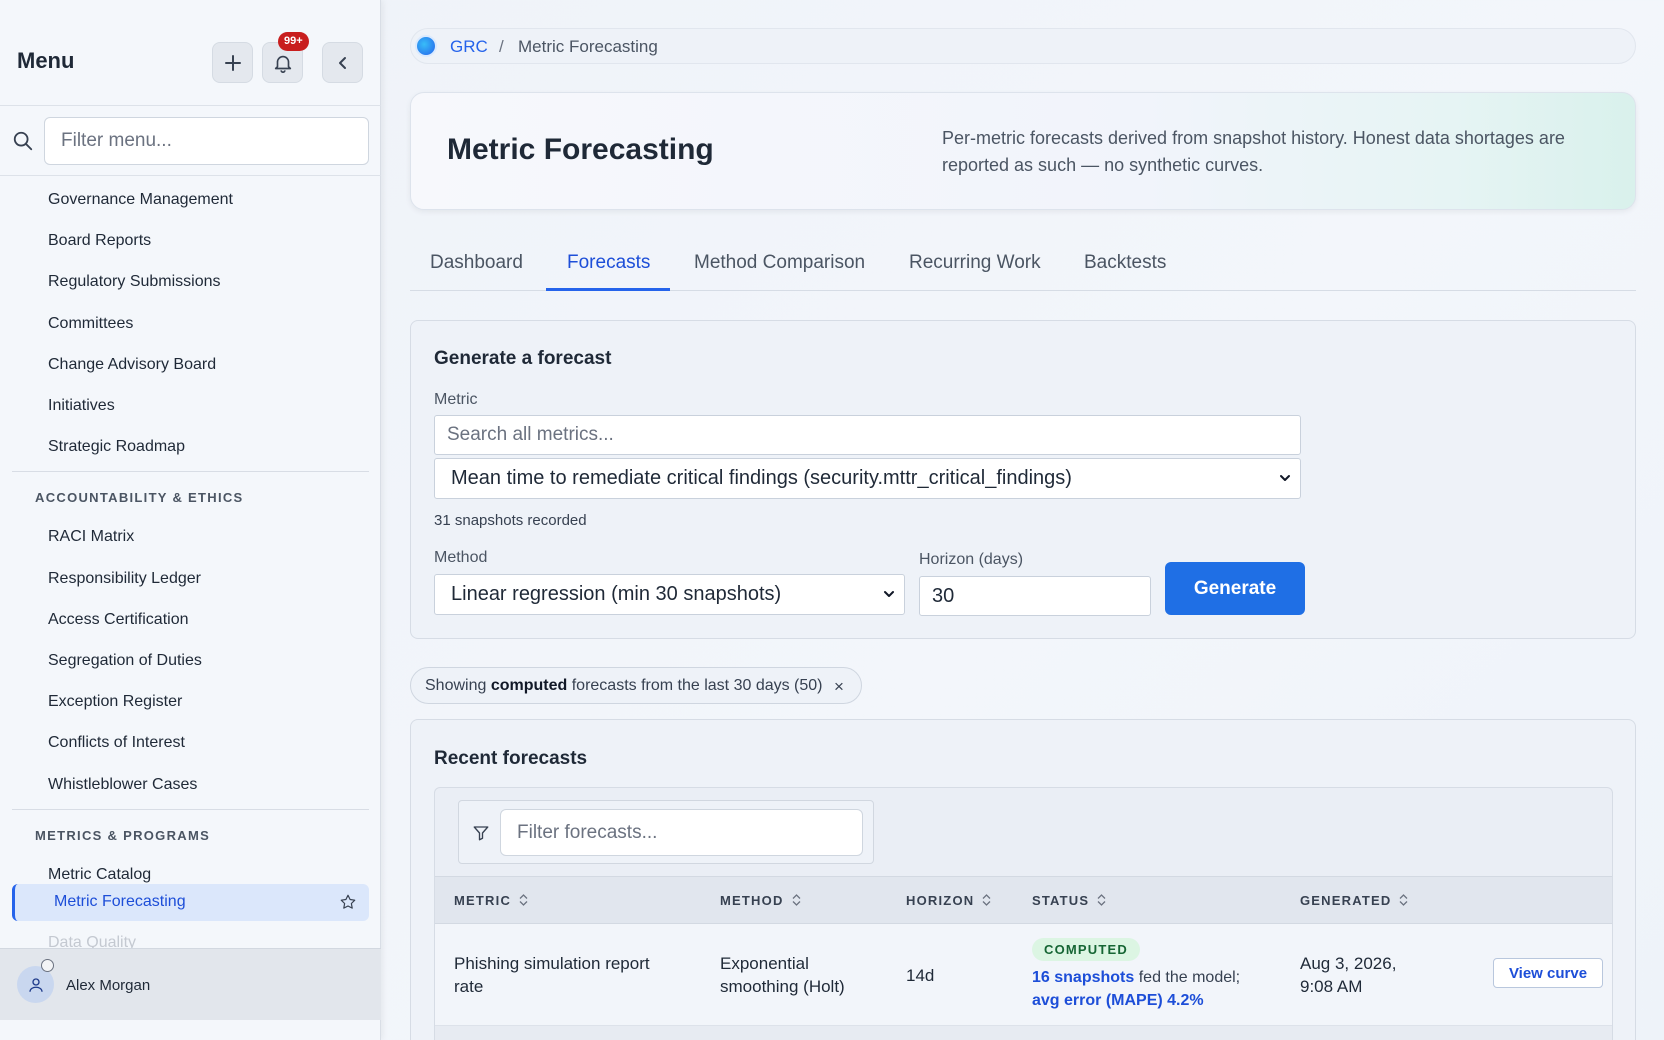  I want to click on view-curve-button: View curve, so click(1548, 973).